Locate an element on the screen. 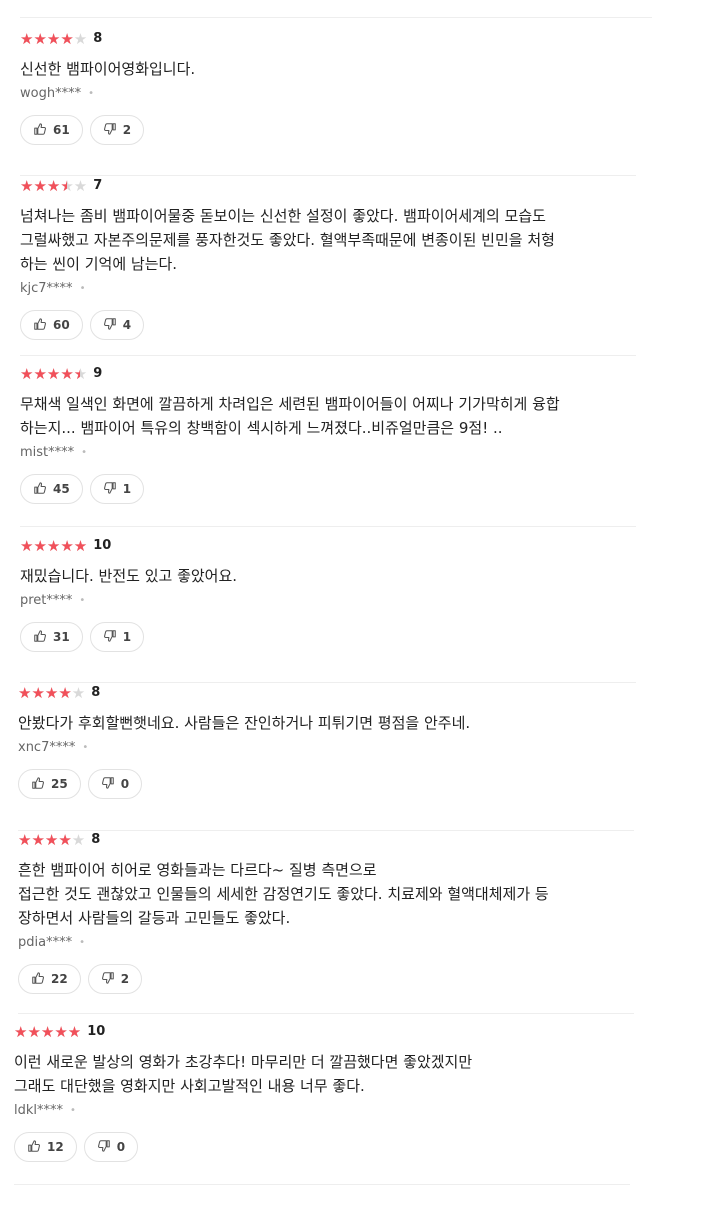 The height and width of the screenshot is (1227, 710). review-text-line: 하는 씬이 기억에 남는다. is located at coordinates (99, 264).